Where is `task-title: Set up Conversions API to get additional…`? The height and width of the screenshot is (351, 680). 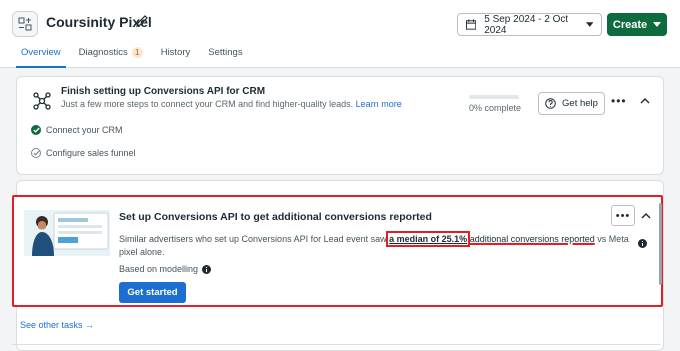
task-title: Set up Conversions API to get additional… is located at coordinates (275, 217).